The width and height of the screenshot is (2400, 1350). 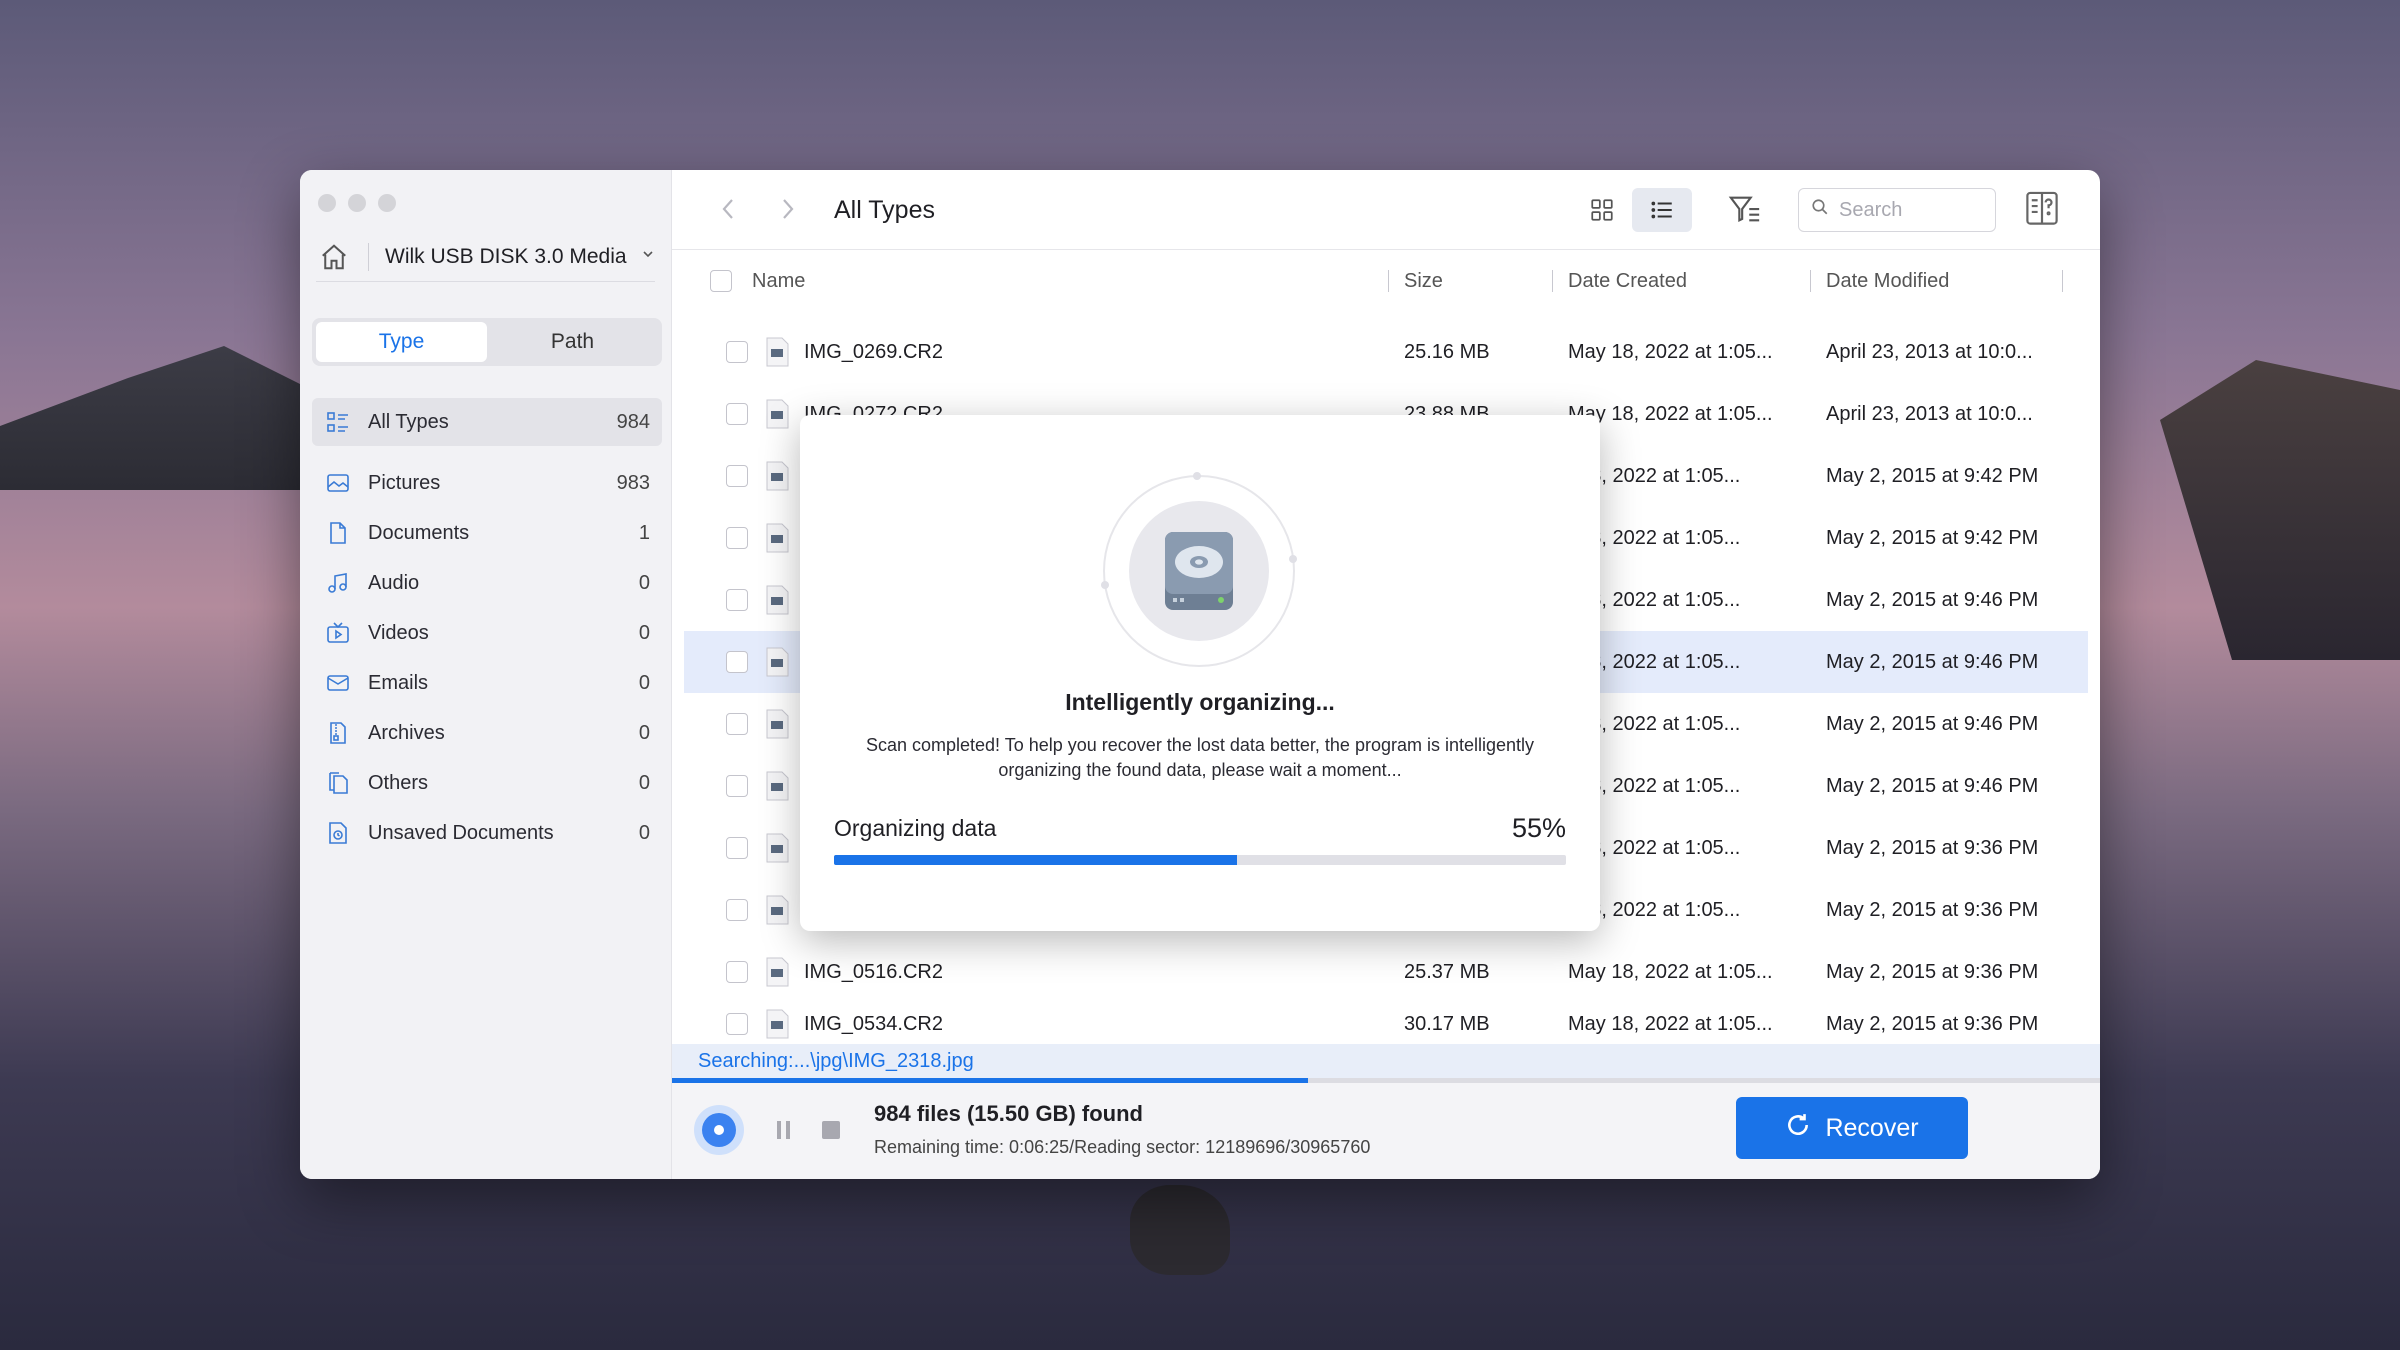 What do you see at coordinates (487, 683) in the screenshot?
I see `sidebar-item-emails: Emails 0` at bounding box center [487, 683].